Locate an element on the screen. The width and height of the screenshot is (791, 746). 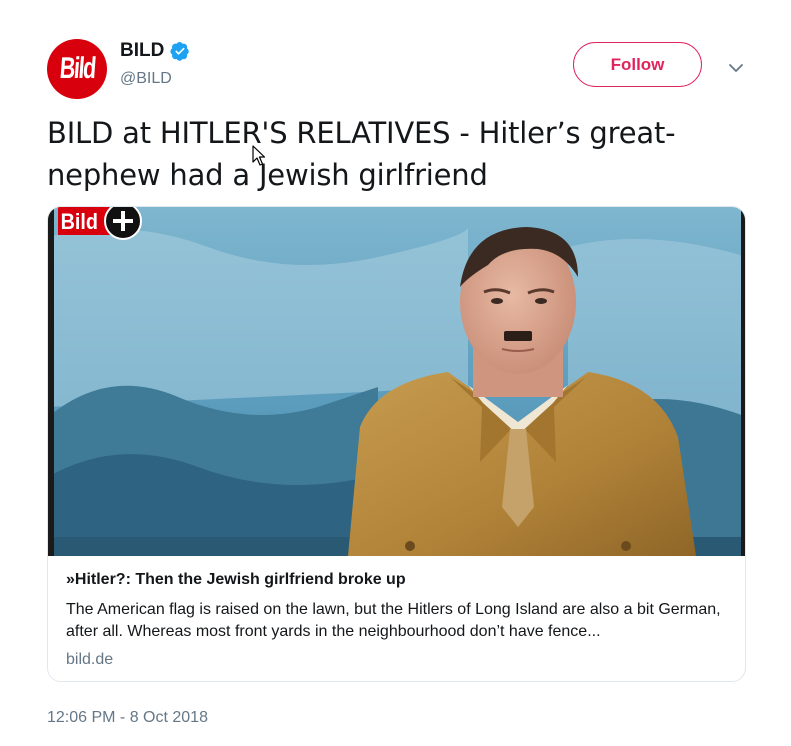
follow-button: Follow is located at coordinates (637, 64).